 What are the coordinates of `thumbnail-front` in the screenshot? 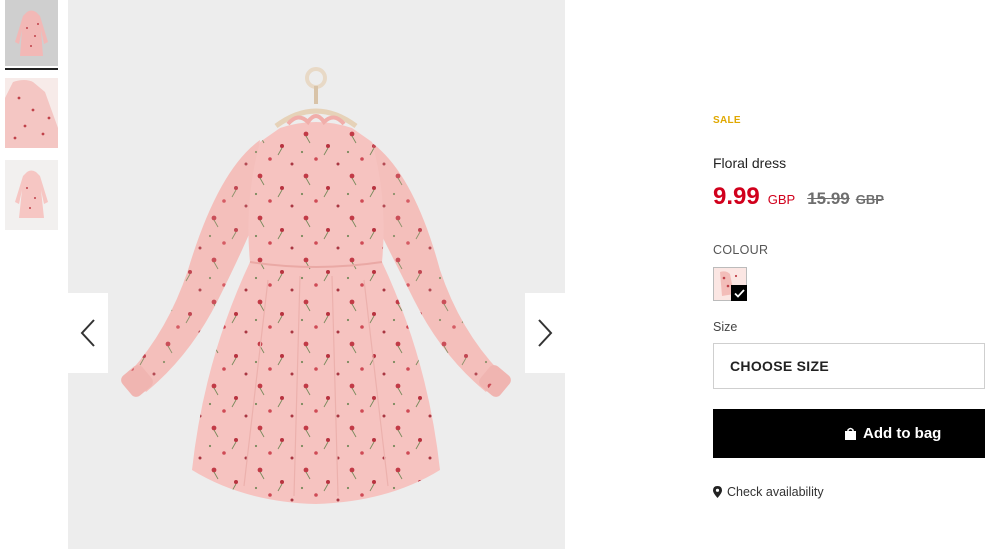 It's located at (31, 33).